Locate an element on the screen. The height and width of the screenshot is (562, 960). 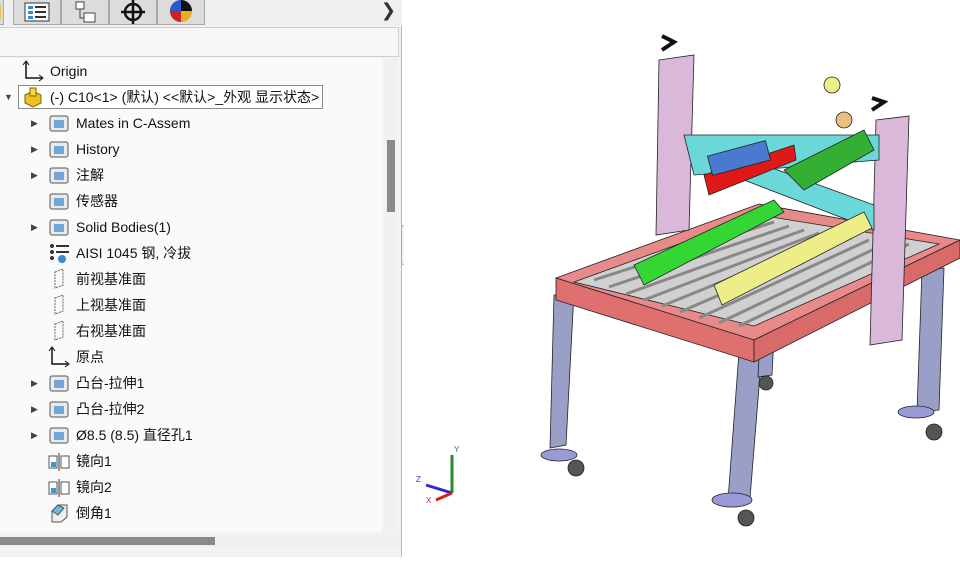
triad-x-label: X is located at coordinates (429, 500).